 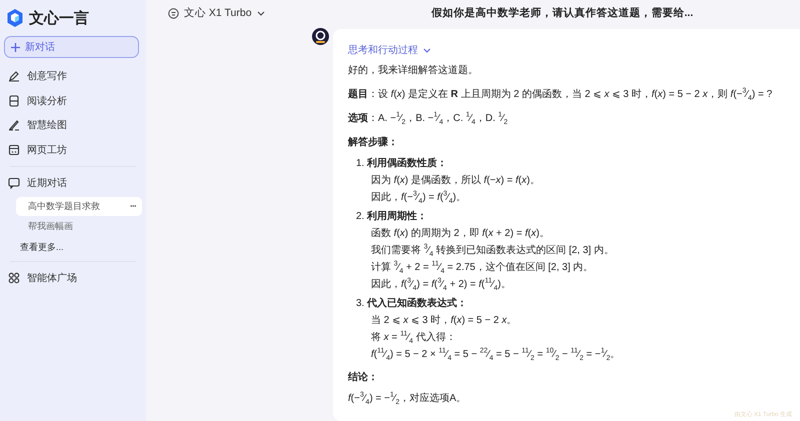 I want to click on recent-chat-item: 帮我画幅画, so click(x=79, y=226).